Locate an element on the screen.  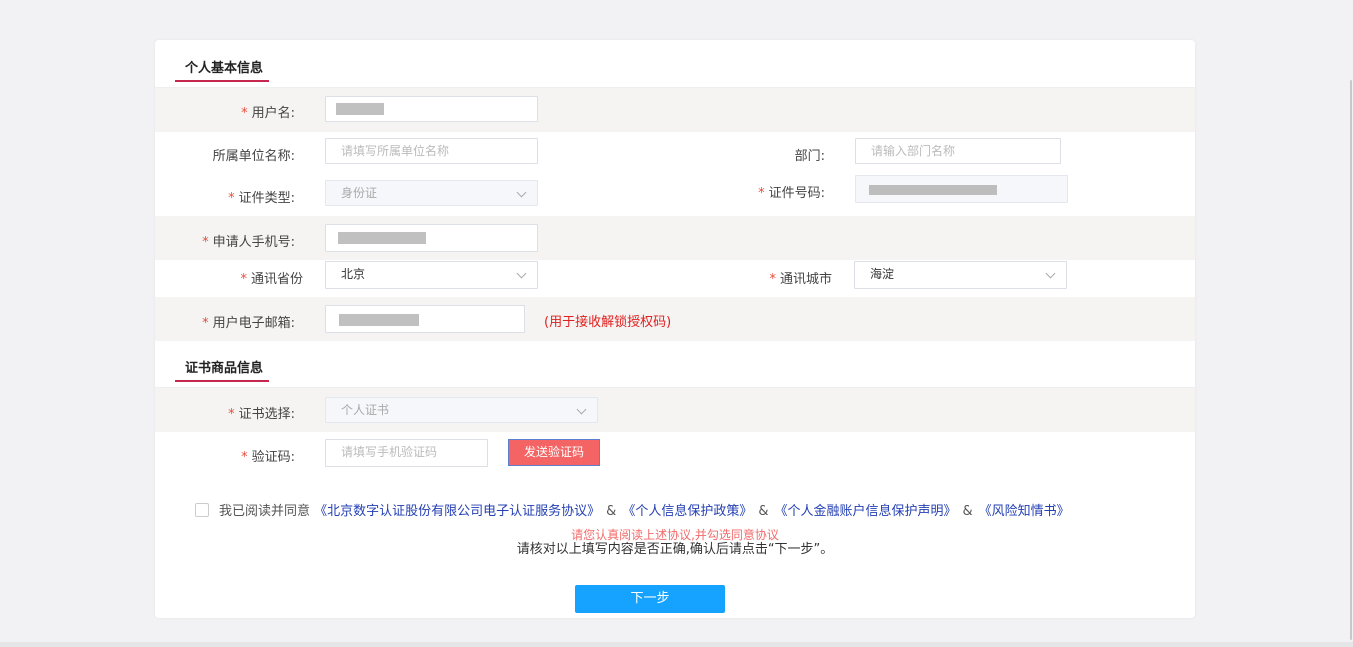
phone-label: * 申请人手机号: is located at coordinates (248, 242).